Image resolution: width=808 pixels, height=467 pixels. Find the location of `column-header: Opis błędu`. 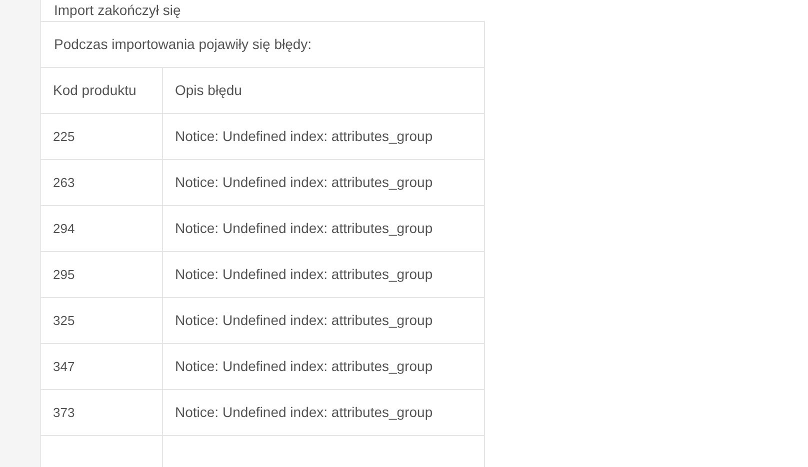

column-header: Opis błędu is located at coordinates (208, 90).